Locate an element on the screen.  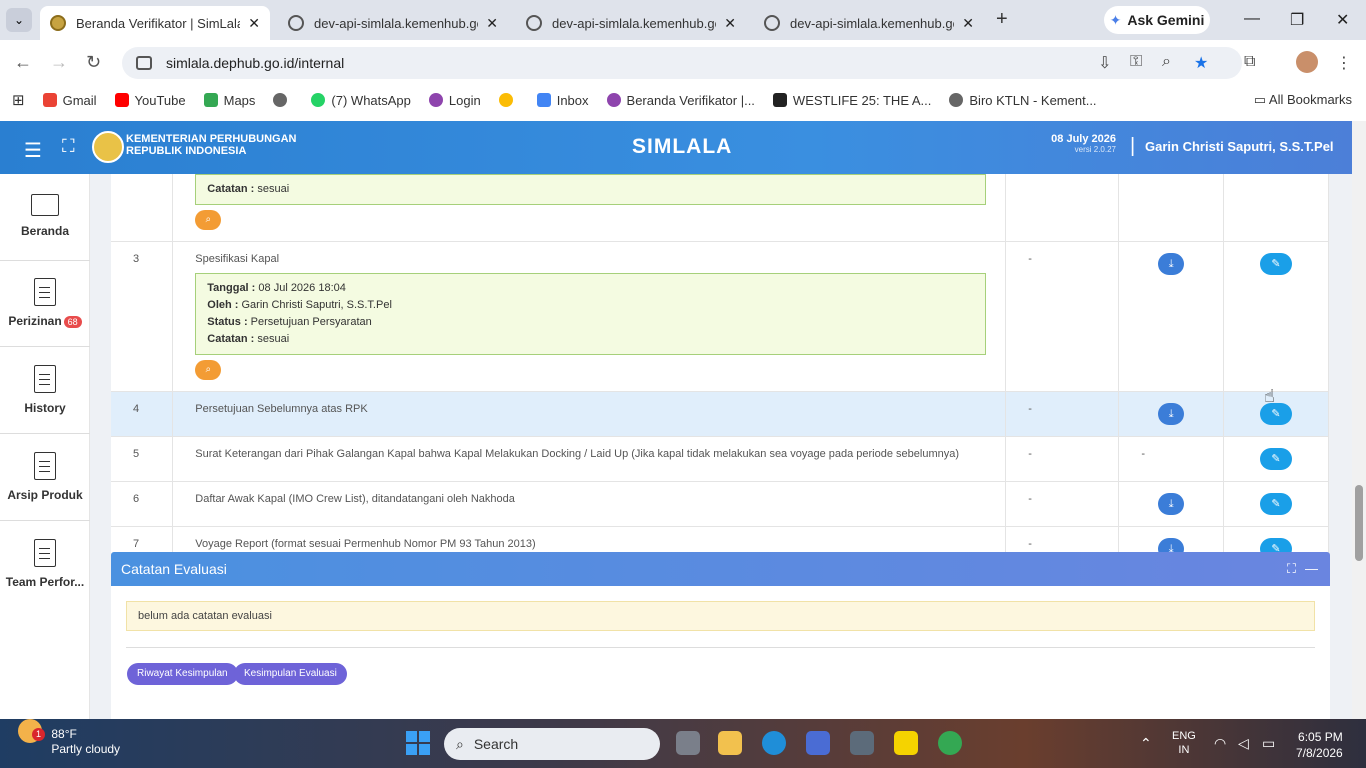
maximize-panel-icon: ⛶ is located at coordinates (1291, 569).